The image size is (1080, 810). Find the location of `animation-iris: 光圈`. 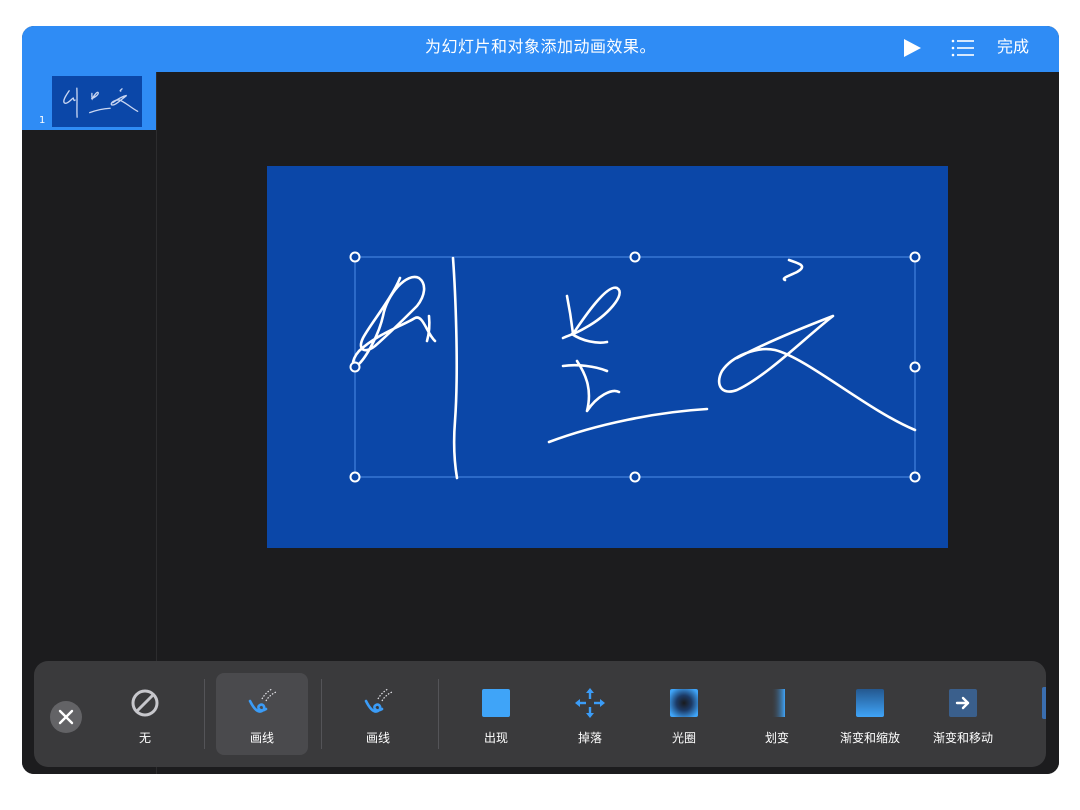

animation-iris: 光圈 is located at coordinates (684, 714).